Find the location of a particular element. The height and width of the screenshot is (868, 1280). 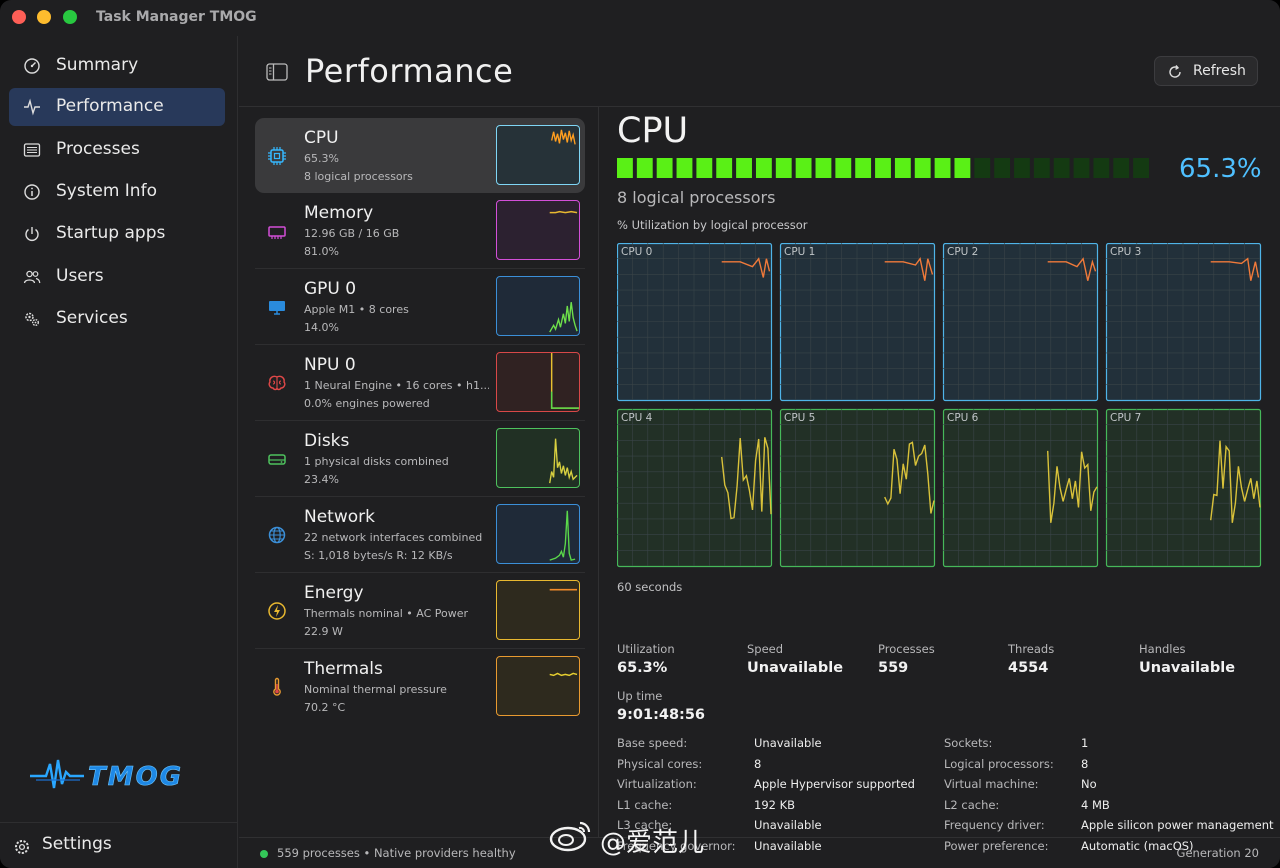

resource-detail: 1 physical disks combined is located at coordinates (376, 461).